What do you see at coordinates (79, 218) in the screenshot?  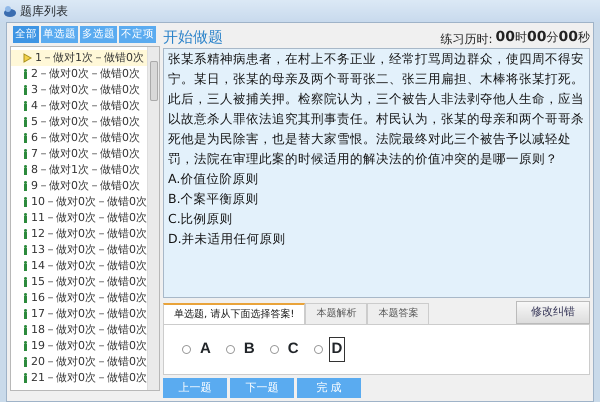 I see `question-list-item: 11－做对0次－做错0次` at bounding box center [79, 218].